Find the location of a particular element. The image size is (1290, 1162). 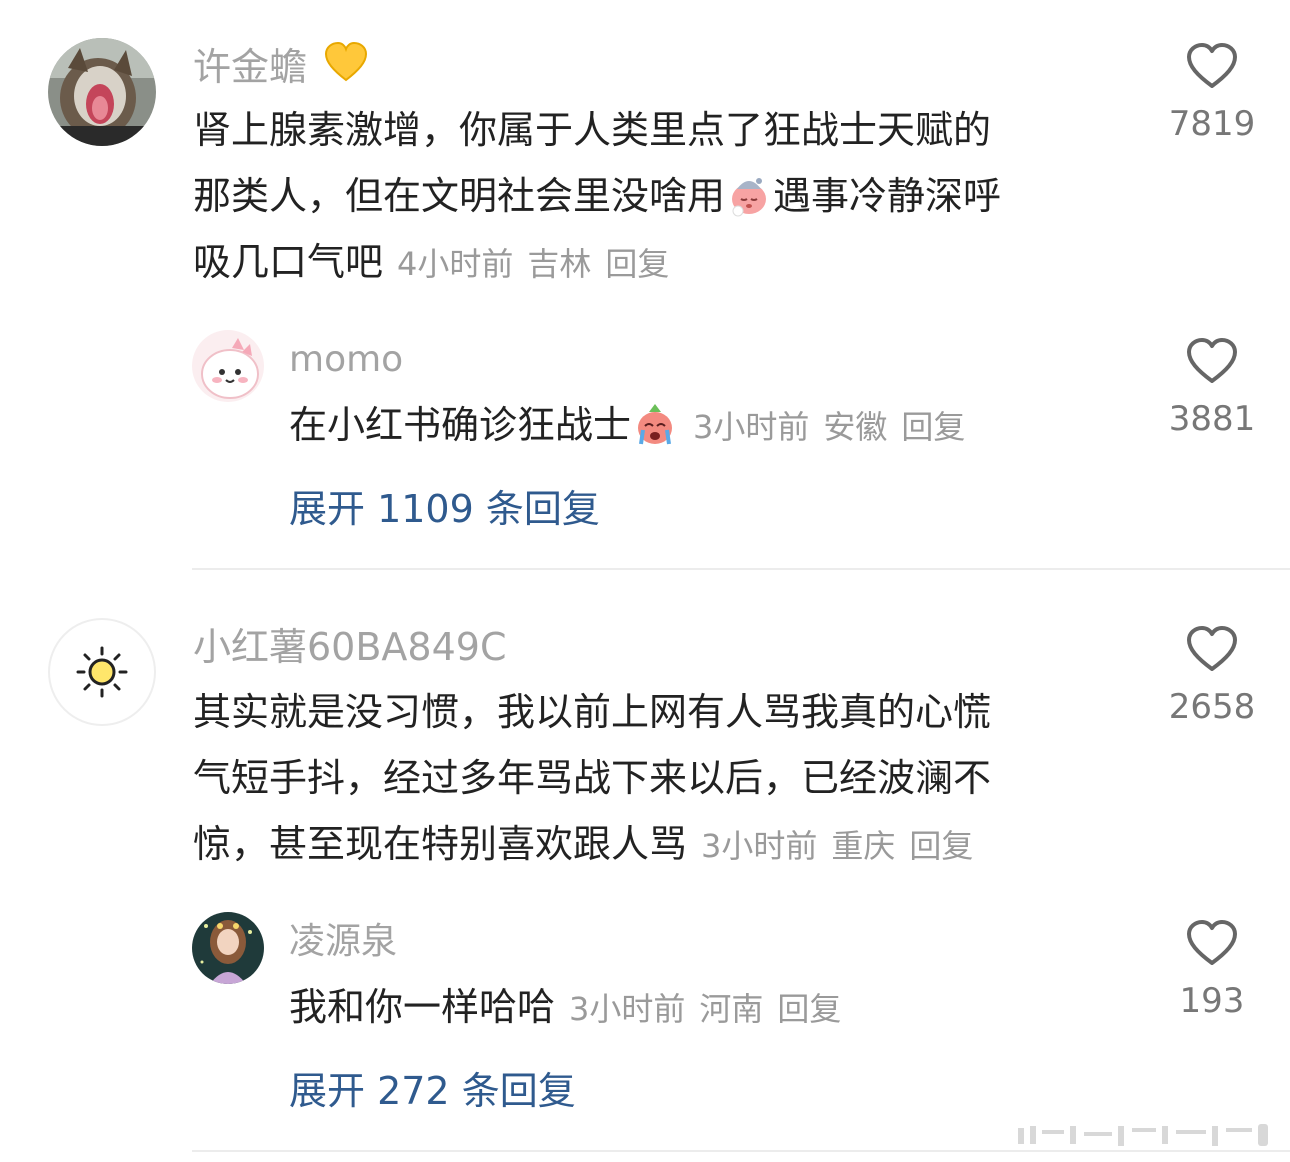

comment-username: 许金蟾 is located at coordinates (281, 66).